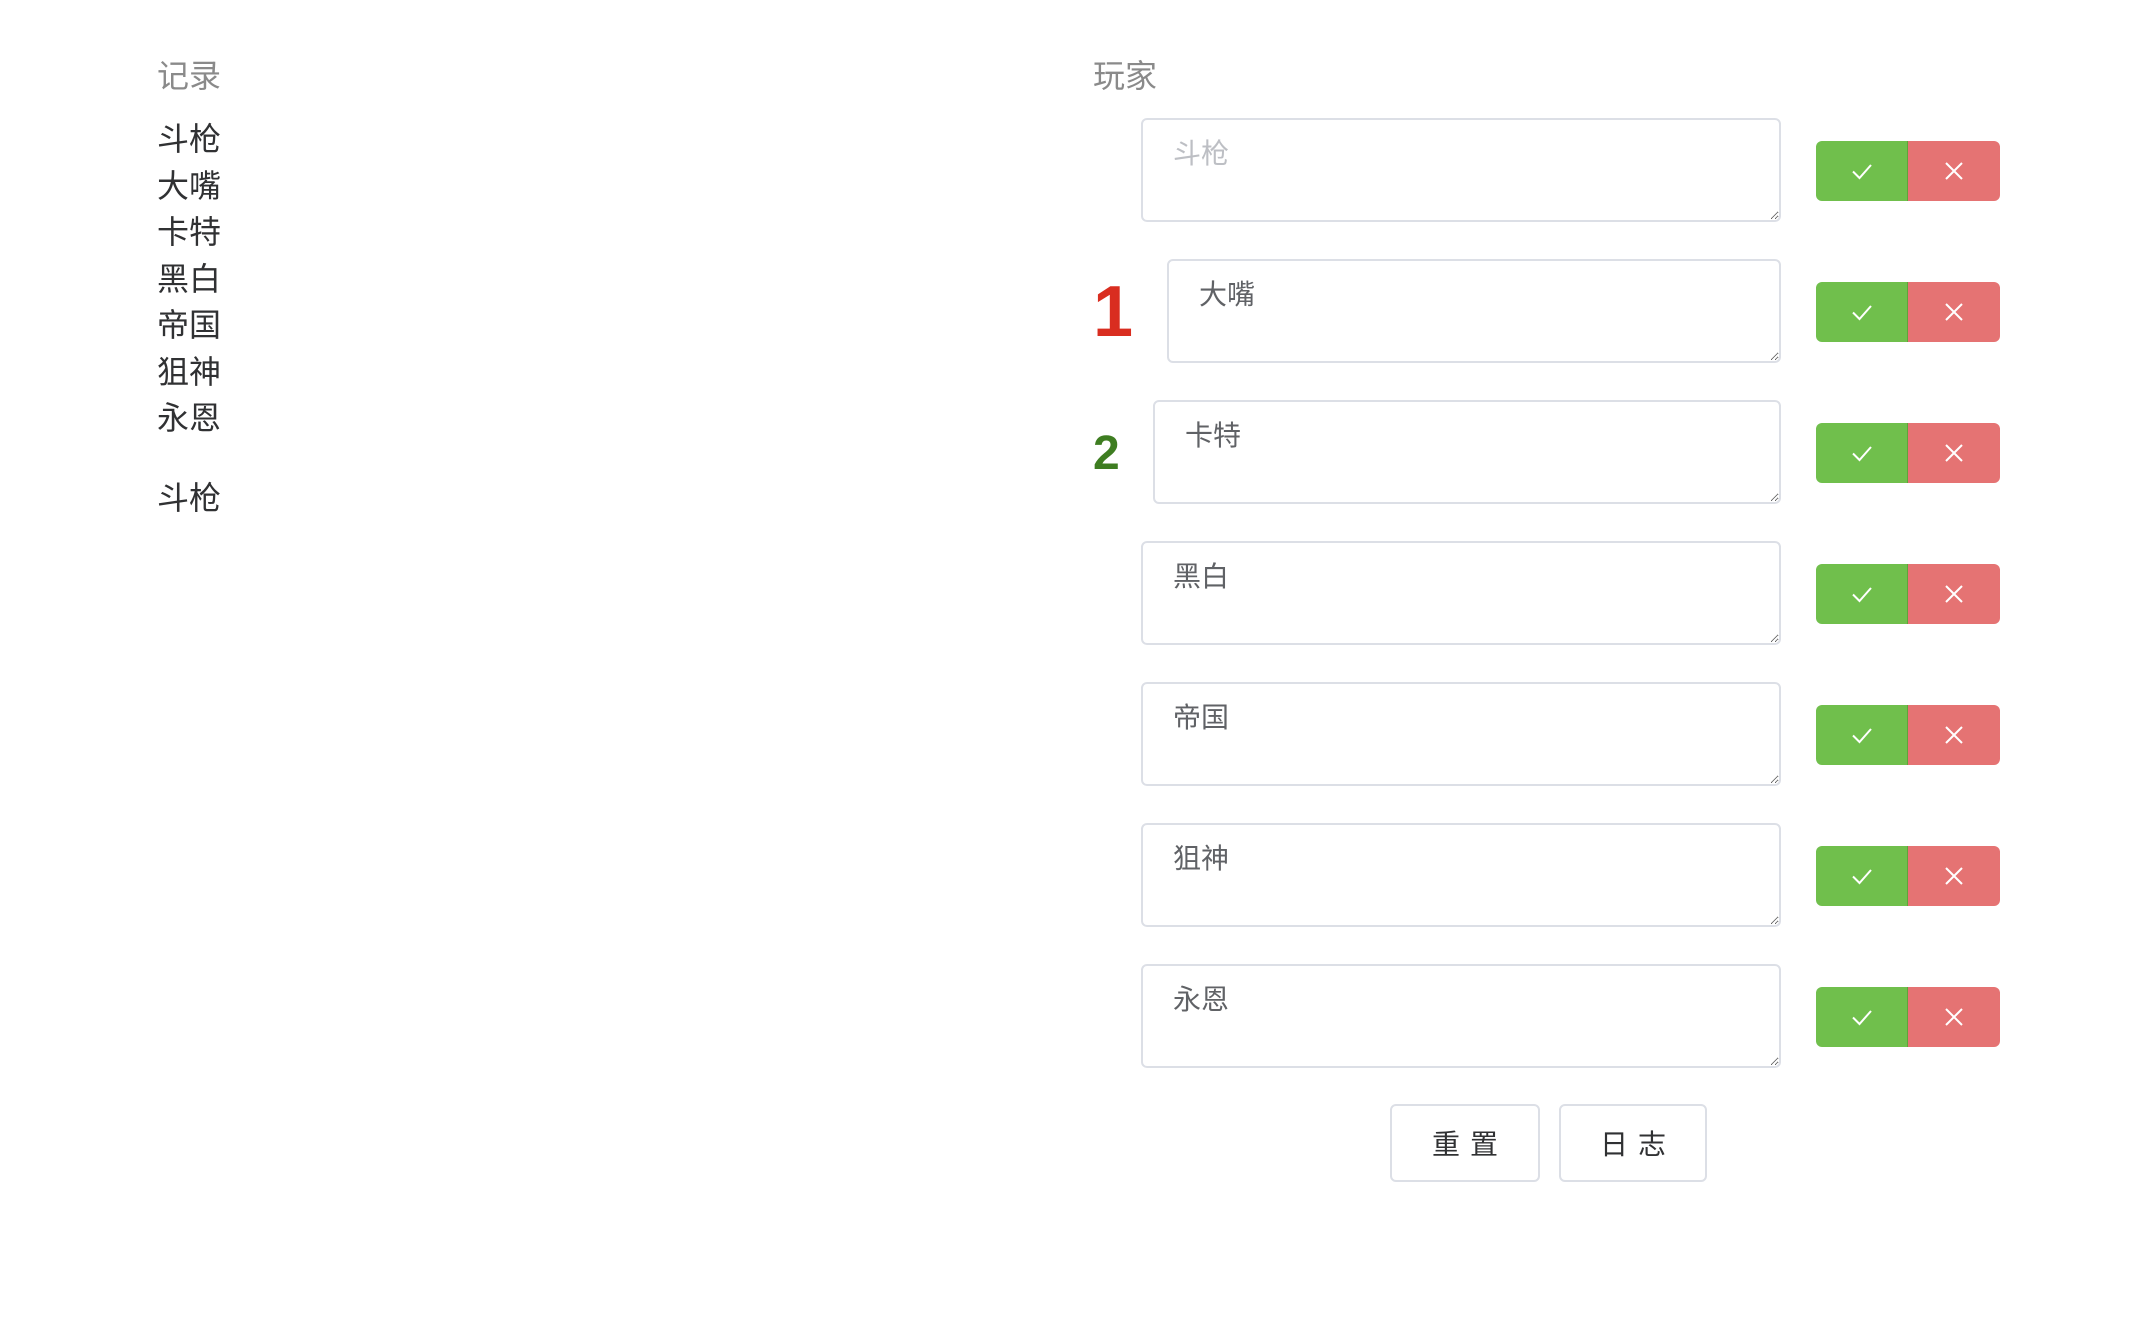 Image resolution: width=2146 pixels, height=1330 pixels. What do you see at coordinates (1633, 1143) in the screenshot?
I see `log-button: 日志` at bounding box center [1633, 1143].